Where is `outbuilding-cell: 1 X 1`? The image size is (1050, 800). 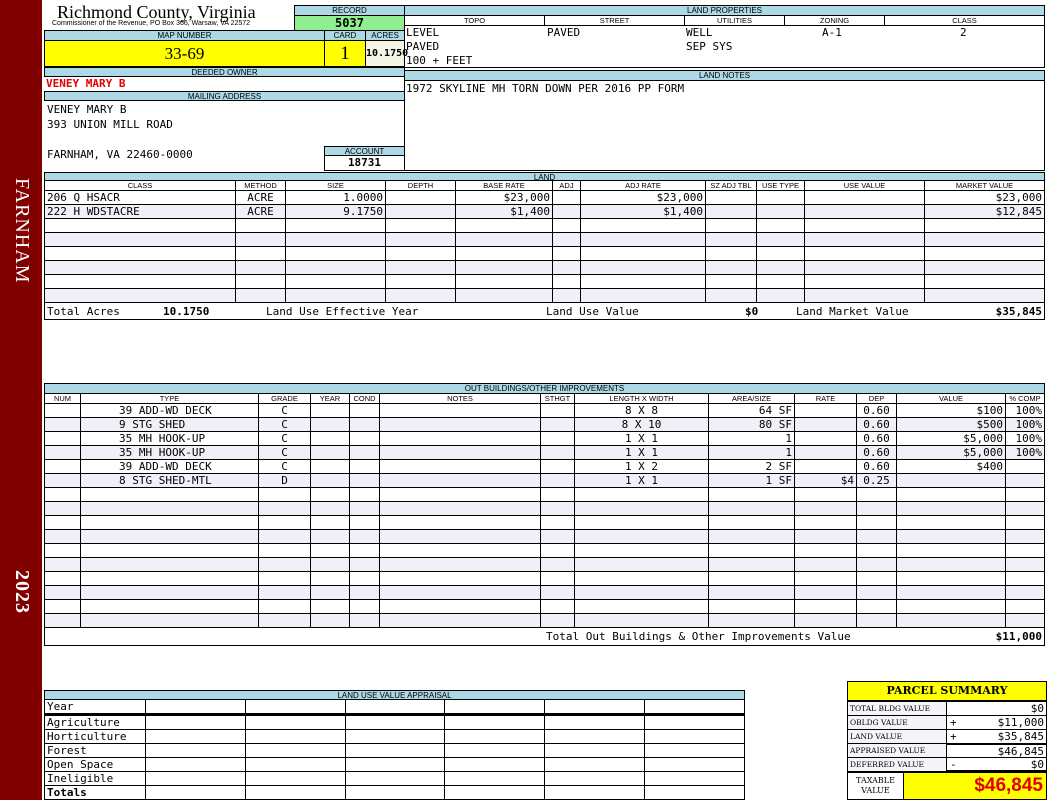 outbuilding-cell: 1 X 1 is located at coordinates (641, 452).